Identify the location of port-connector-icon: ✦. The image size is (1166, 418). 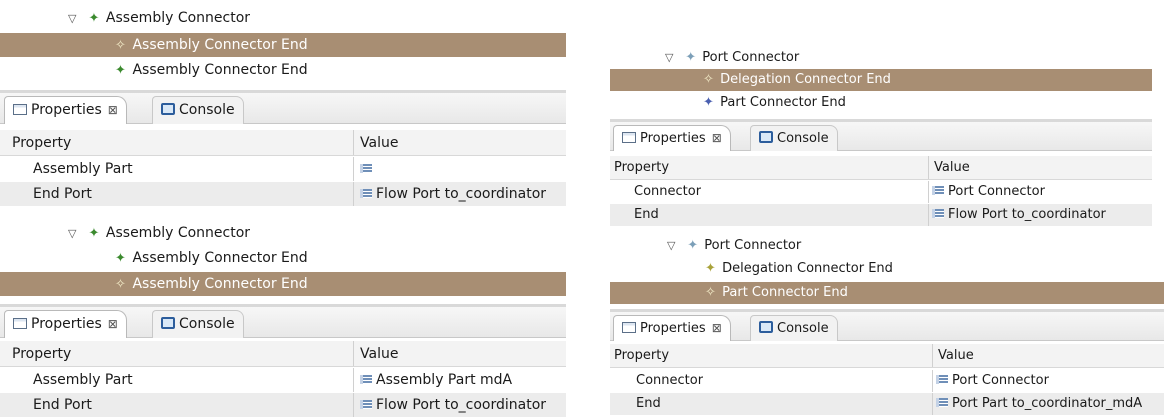
(691, 57).